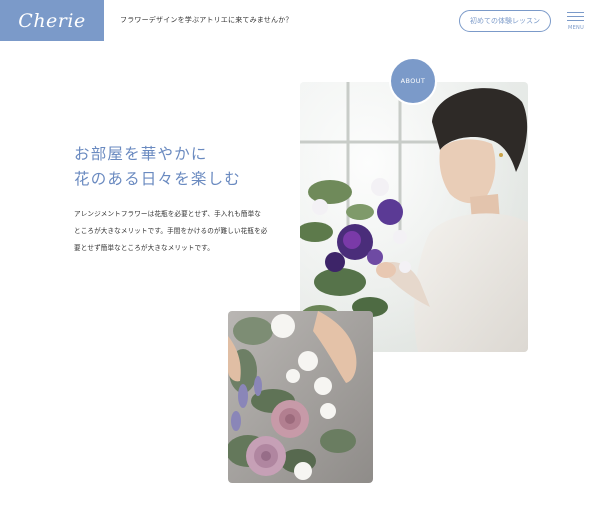 The width and height of the screenshot is (600, 515). Describe the element at coordinates (576, 28) in the screenshot. I see `menu-label: MENU` at that location.